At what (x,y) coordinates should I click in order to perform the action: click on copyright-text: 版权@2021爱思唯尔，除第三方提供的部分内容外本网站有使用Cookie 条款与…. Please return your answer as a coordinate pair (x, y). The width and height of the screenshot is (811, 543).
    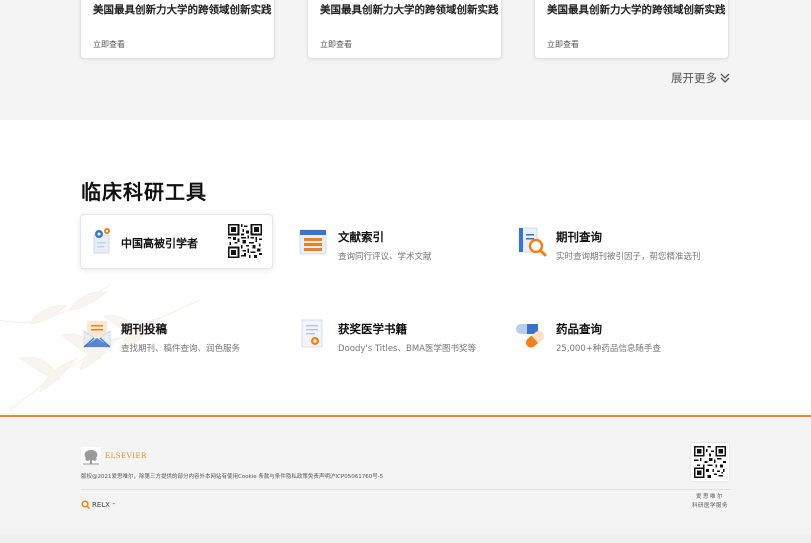
    Looking at the image, I should click on (232, 477).